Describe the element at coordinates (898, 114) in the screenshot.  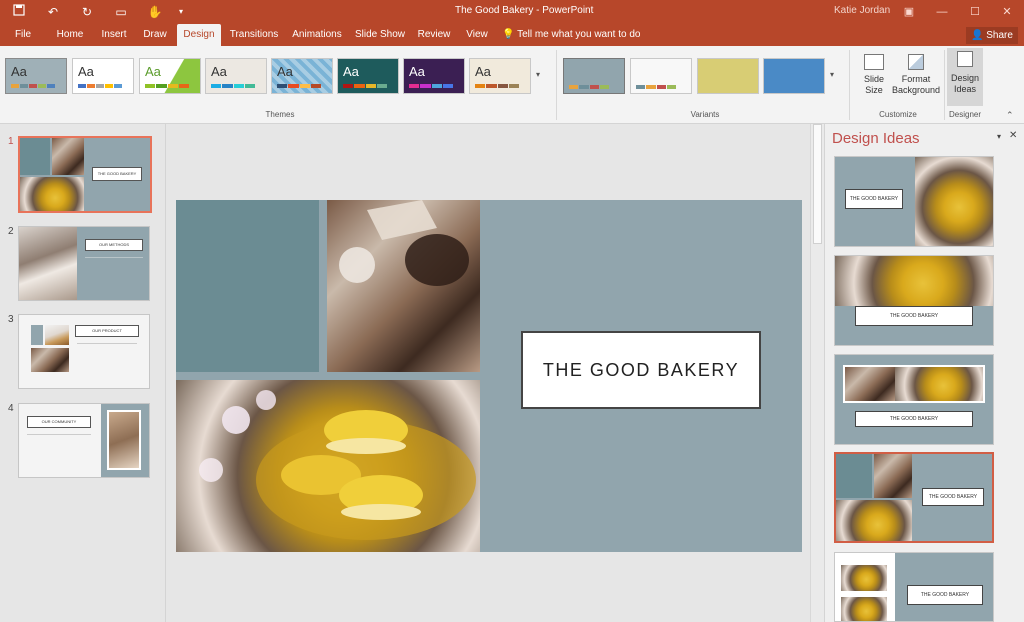
I see `customize-group-label: Customize` at that location.